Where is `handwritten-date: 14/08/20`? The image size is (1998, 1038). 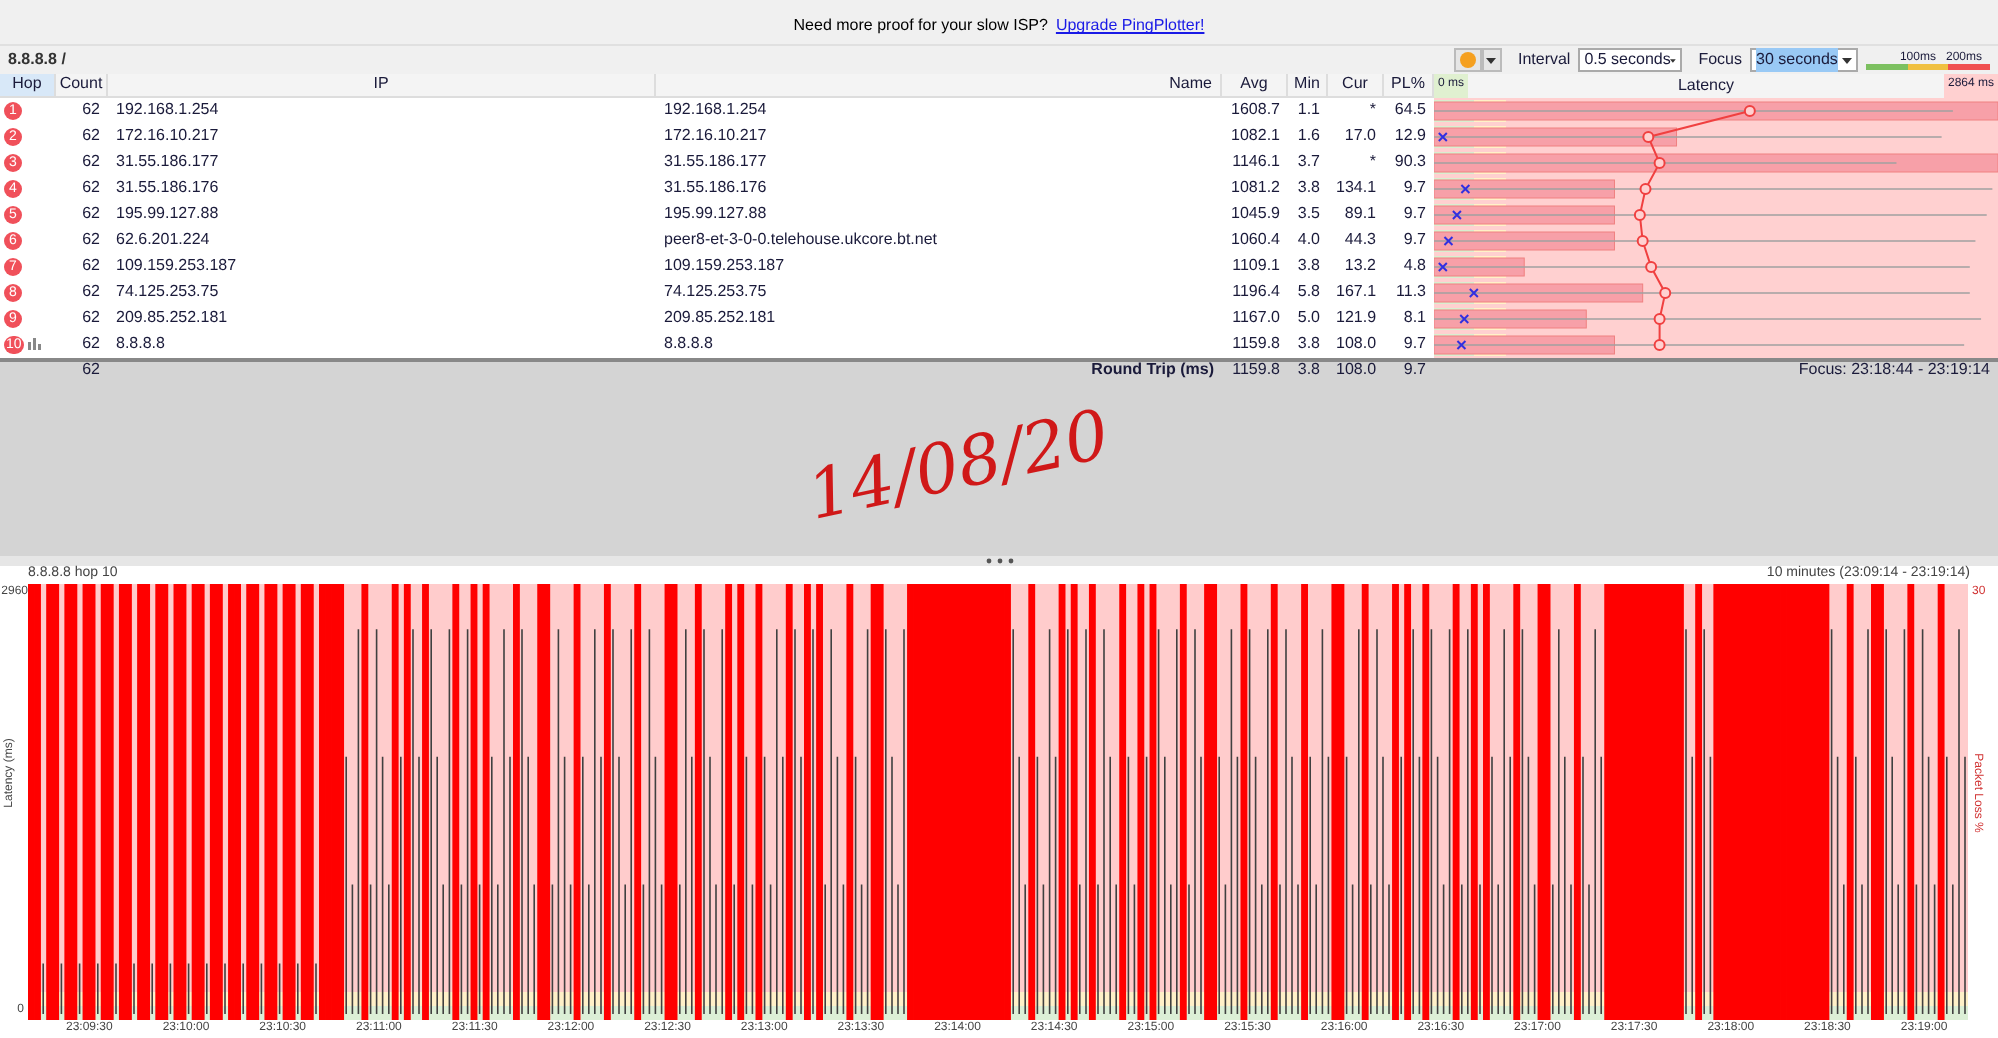
handwritten-date: 14/08/20 is located at coordinates (959, 468).